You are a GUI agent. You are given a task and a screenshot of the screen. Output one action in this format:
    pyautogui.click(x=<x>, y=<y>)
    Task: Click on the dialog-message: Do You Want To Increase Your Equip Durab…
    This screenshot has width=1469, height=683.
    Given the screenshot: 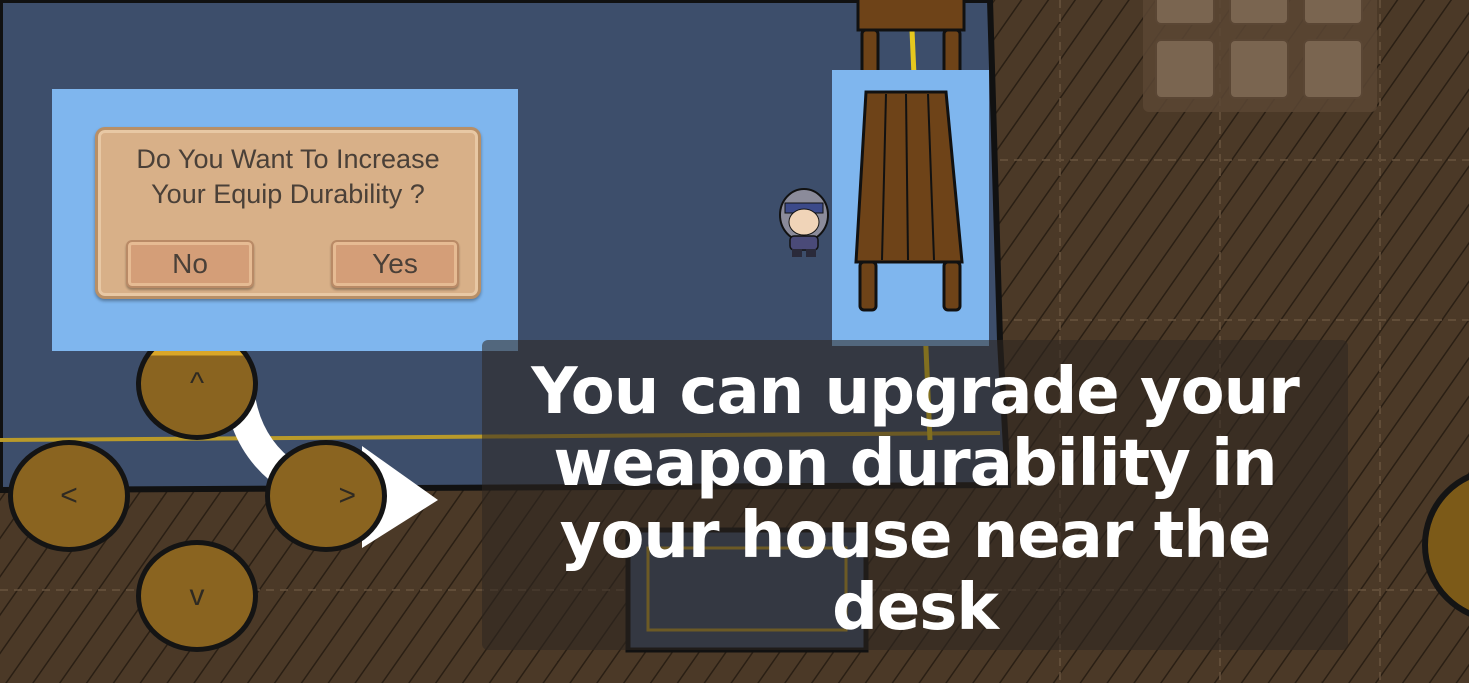 What is the action you would take?
    pyautogui.click(x=288, y=176)
    